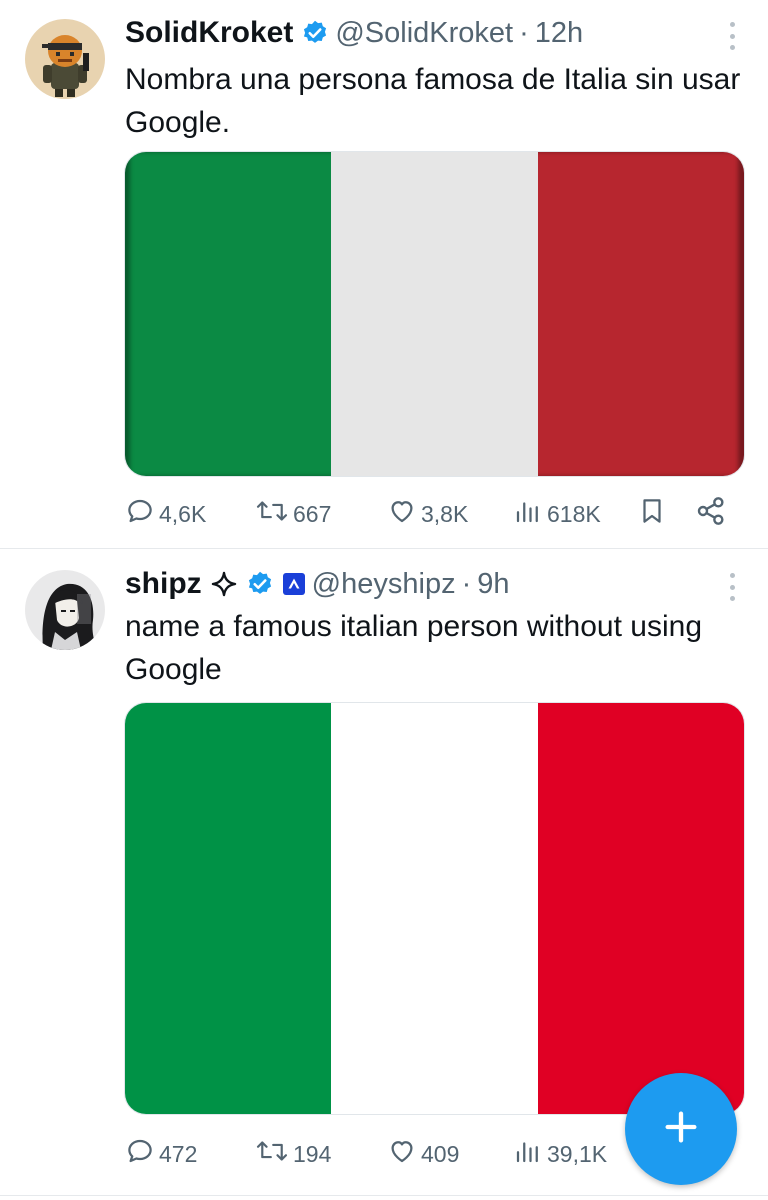  What do you see at coordinates (312, 1153) in the screenshot?
I see `repost-count: 194` at bounding box center [312, 1153].